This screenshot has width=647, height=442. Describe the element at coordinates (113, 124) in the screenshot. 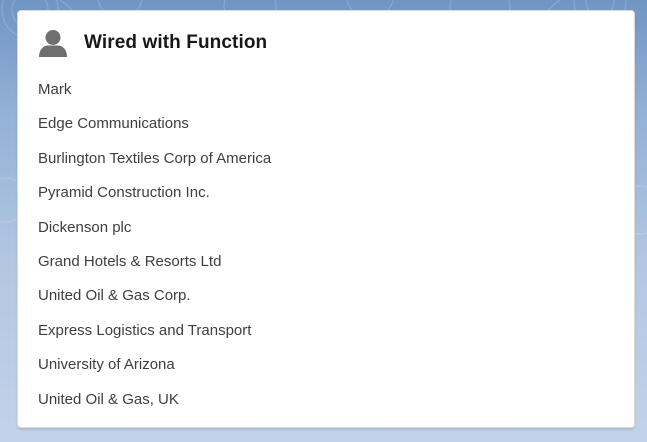

I see `list-item: Edge Communications` at that location.